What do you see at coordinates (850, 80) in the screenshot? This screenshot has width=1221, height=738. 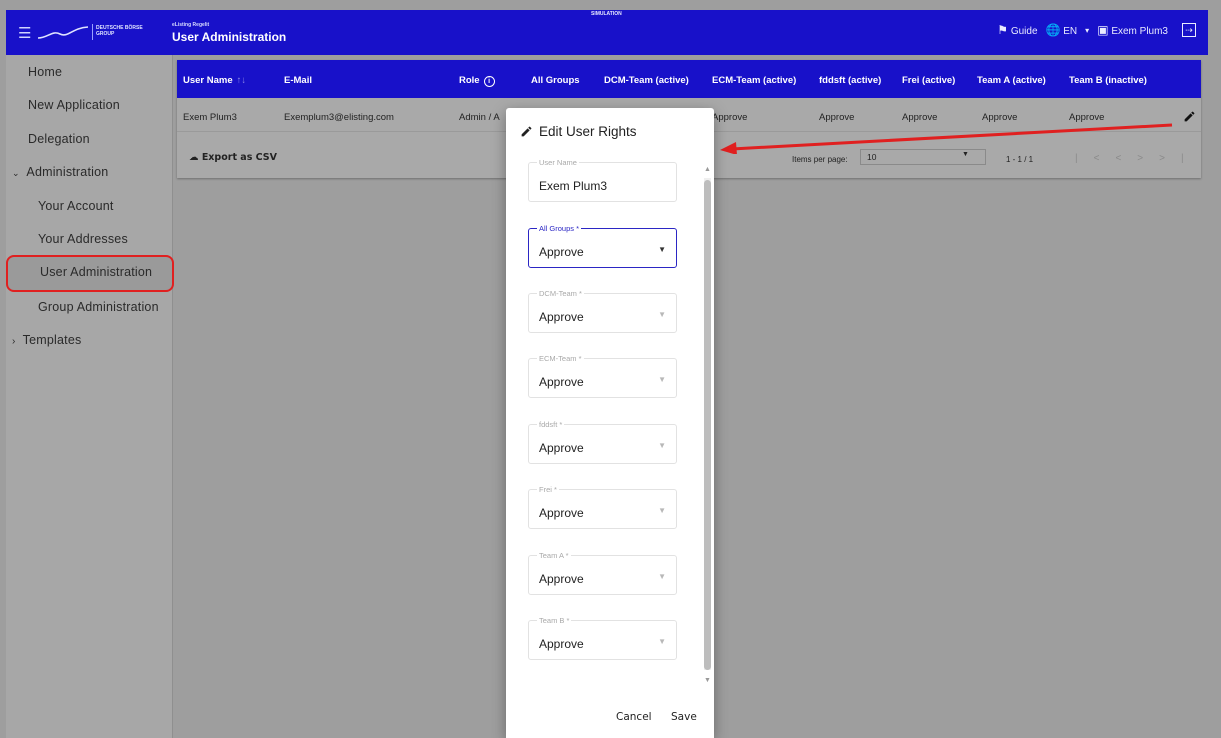 I see `column-fddsft: fddsft (active)` at bounding box center [850, 80].